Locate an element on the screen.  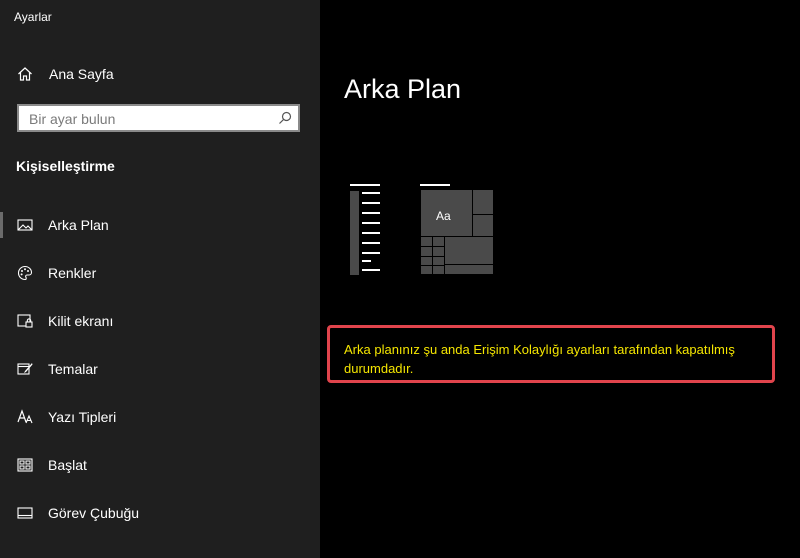
home-icon is located at coordinates (25, 74).